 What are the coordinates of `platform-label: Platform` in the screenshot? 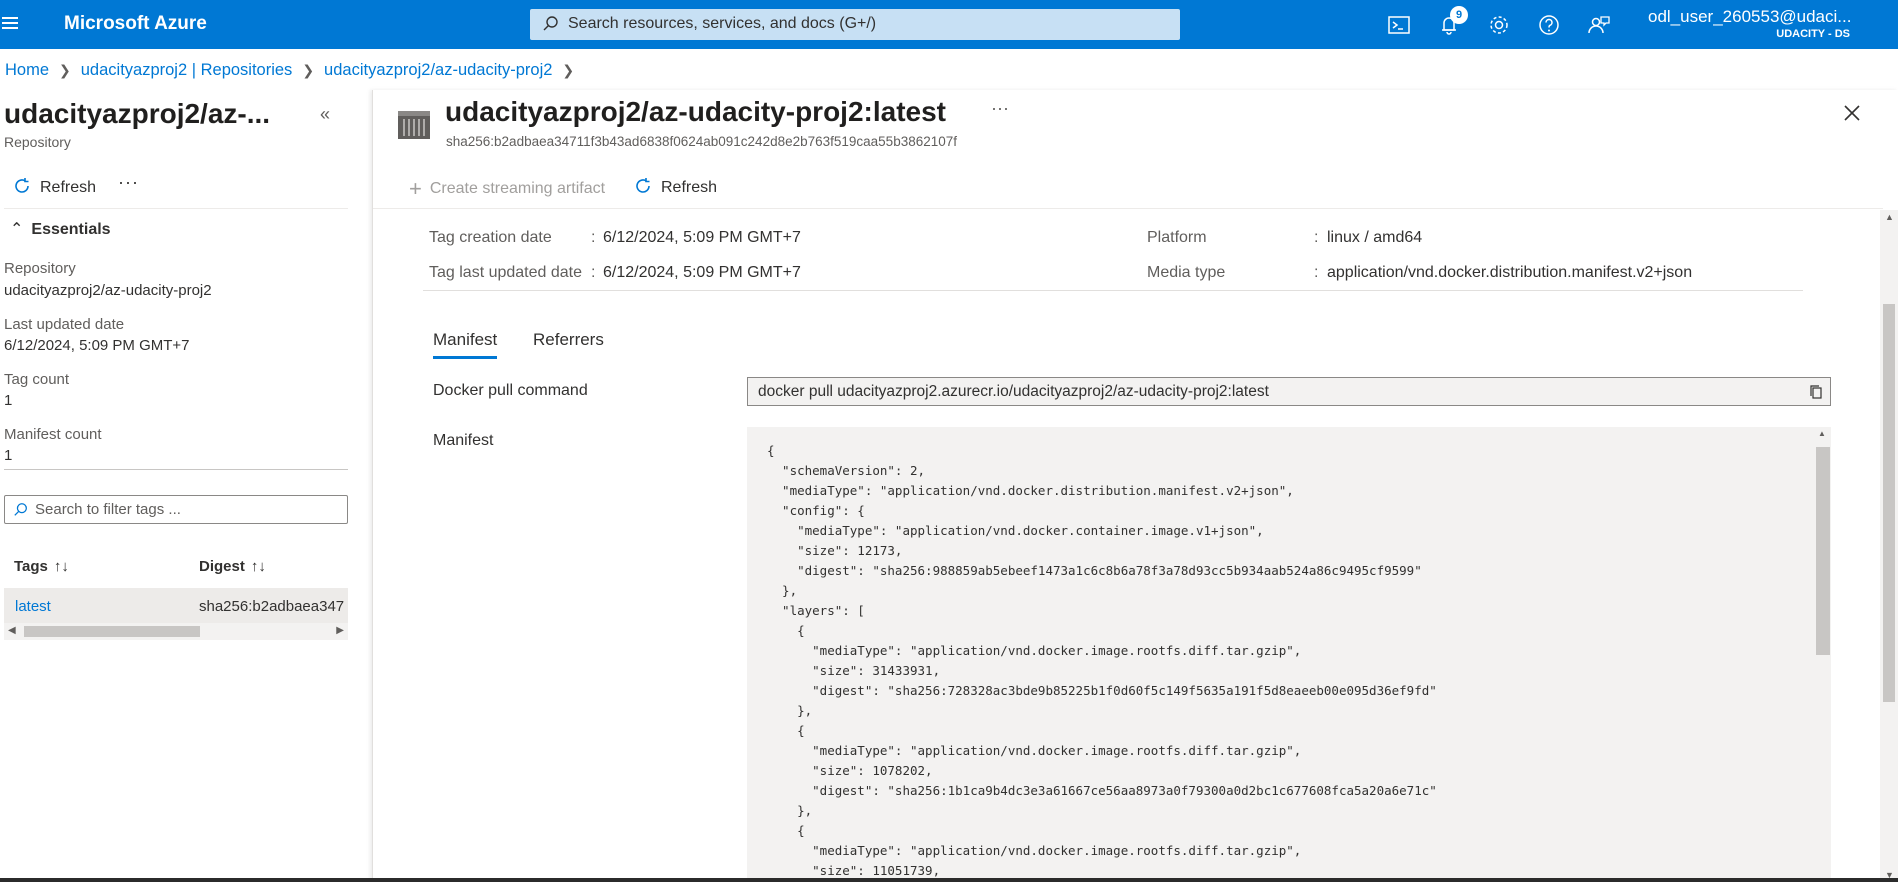 It's located at (1177, 237).